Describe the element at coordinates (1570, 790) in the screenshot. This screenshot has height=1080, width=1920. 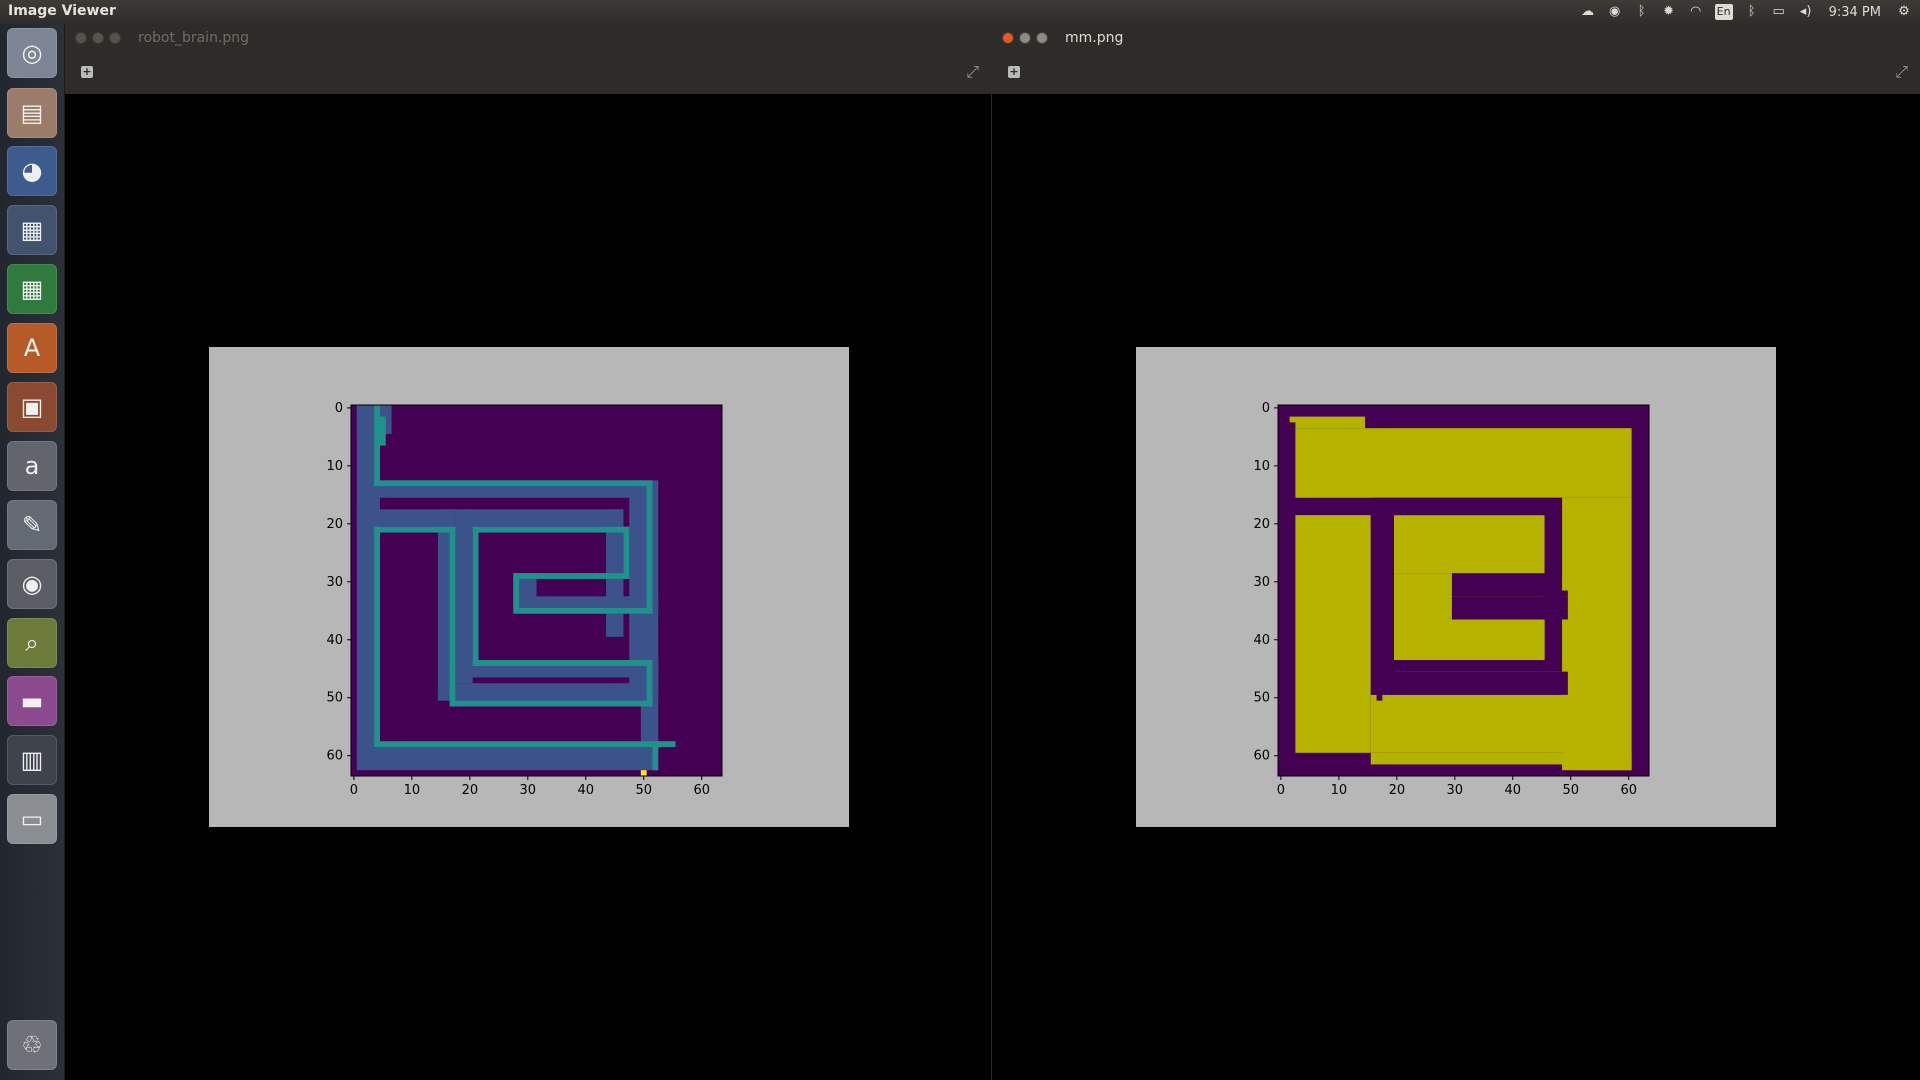
I see `x-tick-label: 50` at that location.